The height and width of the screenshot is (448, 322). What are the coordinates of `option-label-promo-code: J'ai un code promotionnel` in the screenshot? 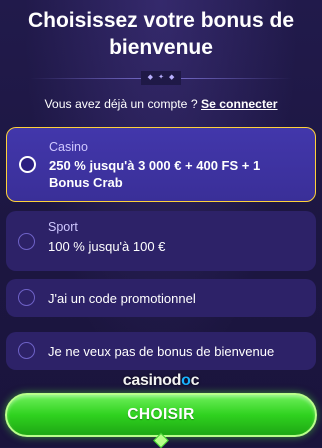 It's located at (122, 298).